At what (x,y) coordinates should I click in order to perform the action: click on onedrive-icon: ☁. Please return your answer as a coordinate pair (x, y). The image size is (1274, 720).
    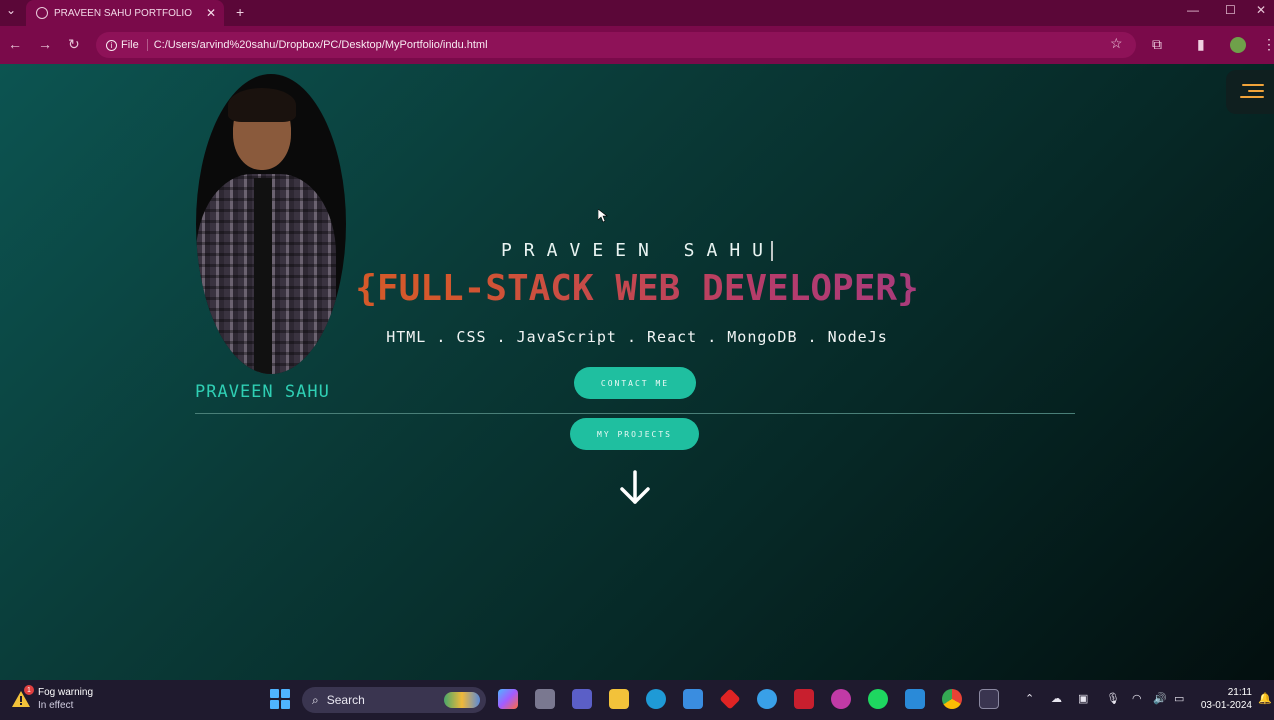
    Looking at the image, I should click on (1056, 698).